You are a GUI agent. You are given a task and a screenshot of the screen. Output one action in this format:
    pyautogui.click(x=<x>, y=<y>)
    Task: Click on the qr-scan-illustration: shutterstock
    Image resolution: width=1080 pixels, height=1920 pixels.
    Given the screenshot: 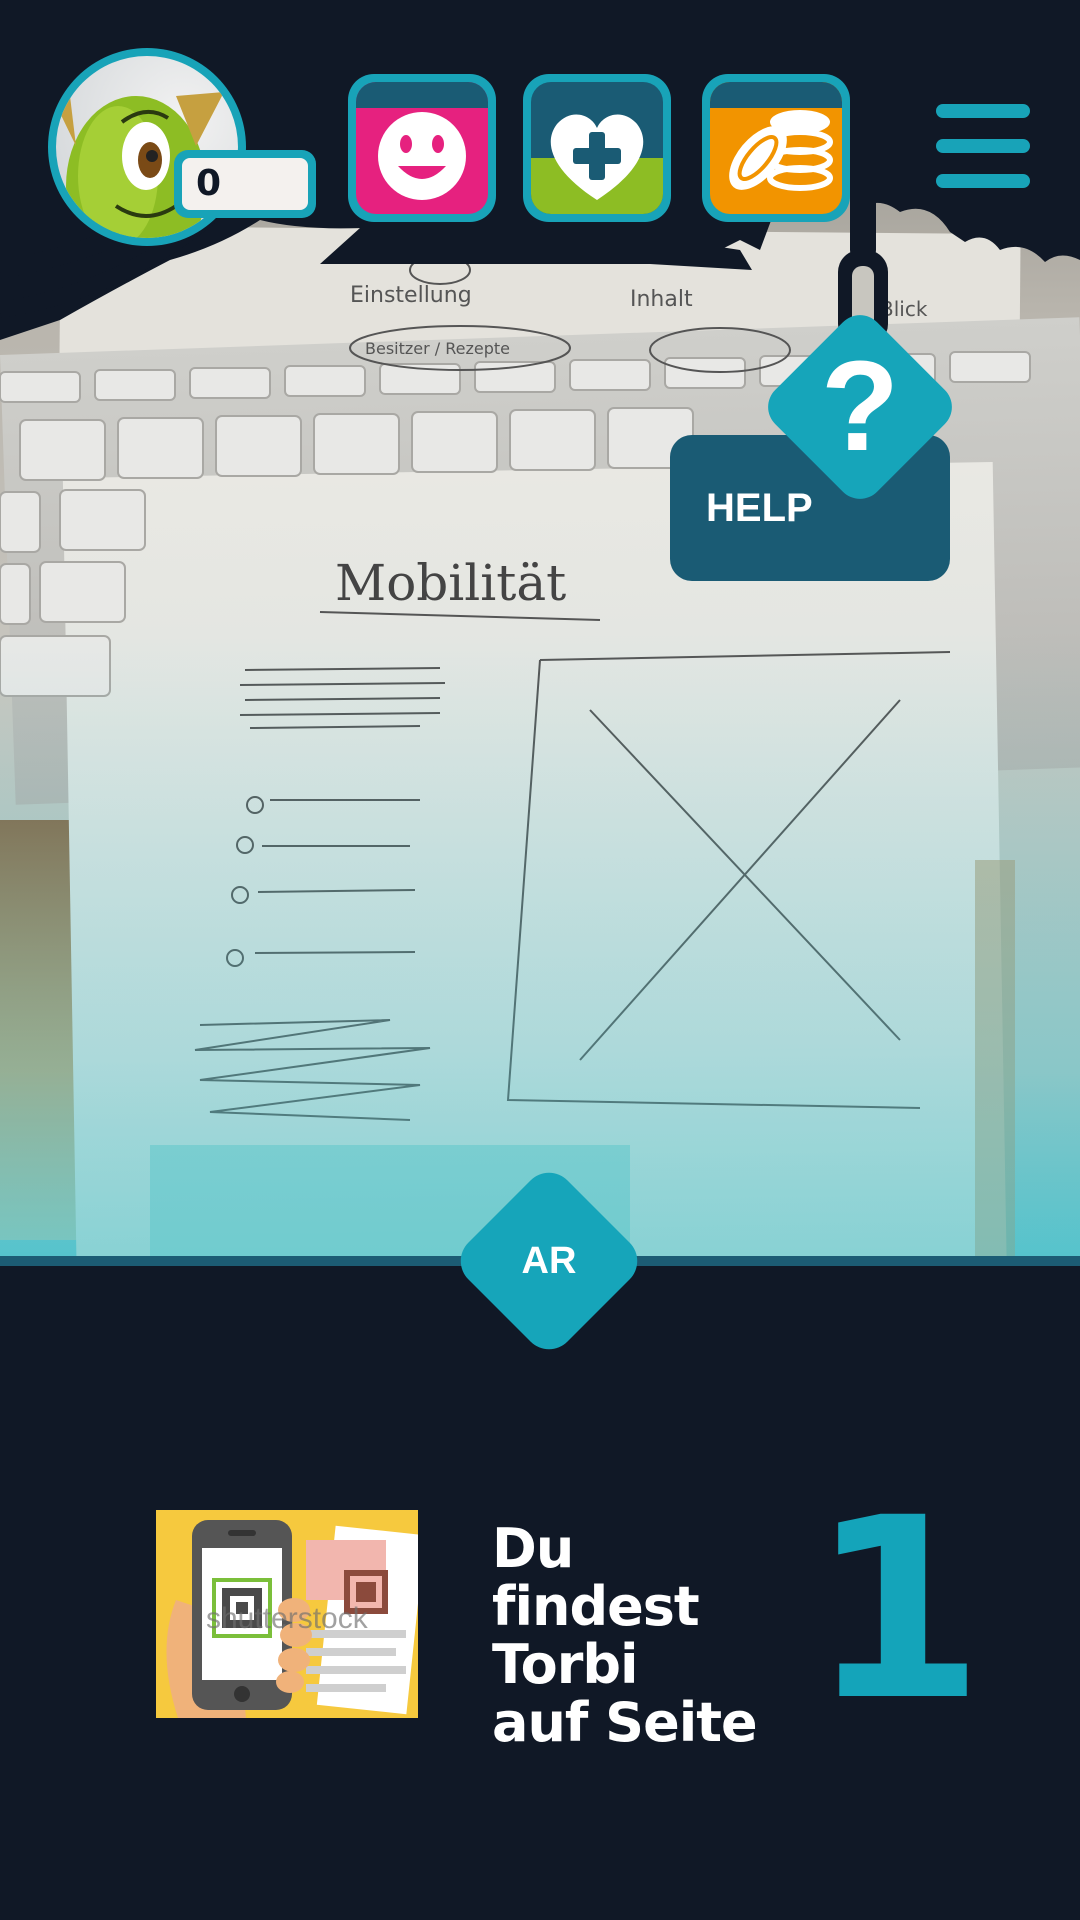 What is the action you would take?
    pyautogui.click(x=287, y=1614)
    